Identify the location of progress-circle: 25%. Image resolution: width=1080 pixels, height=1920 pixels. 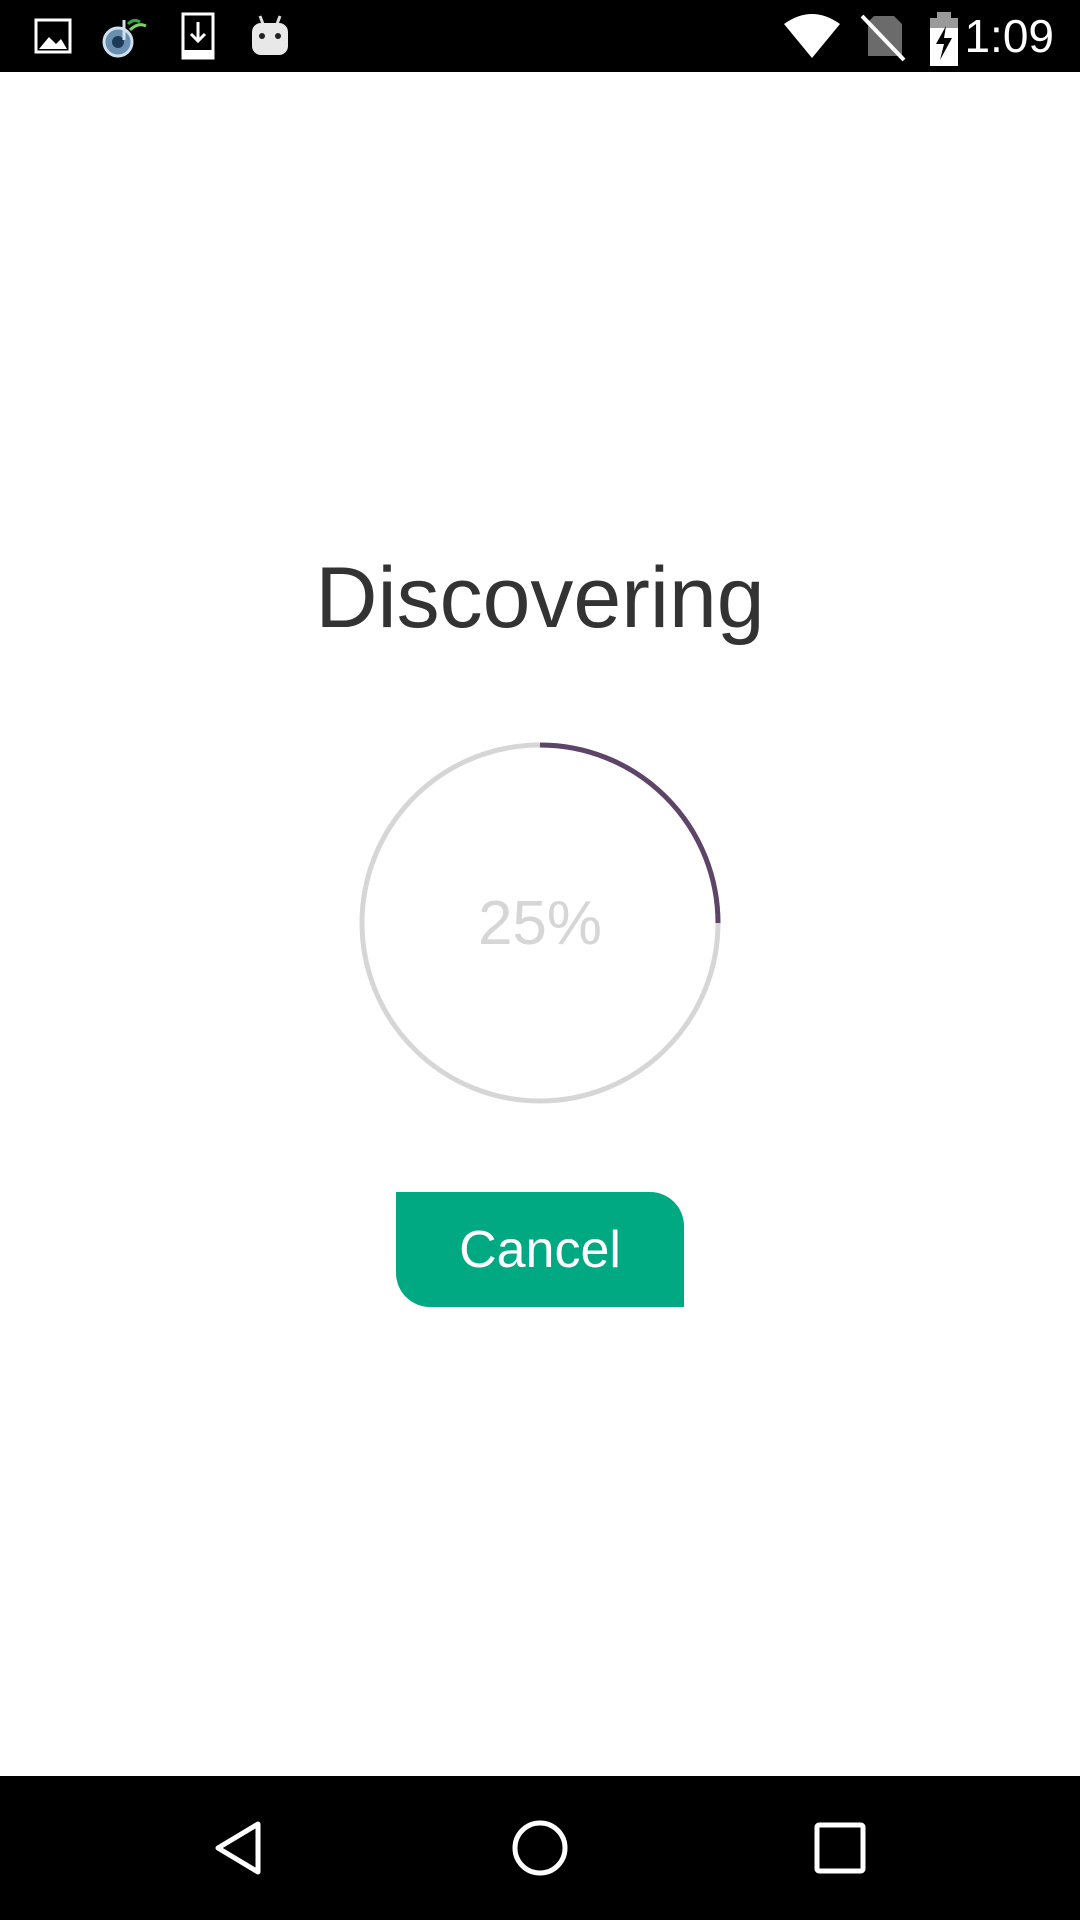
(540, 923).